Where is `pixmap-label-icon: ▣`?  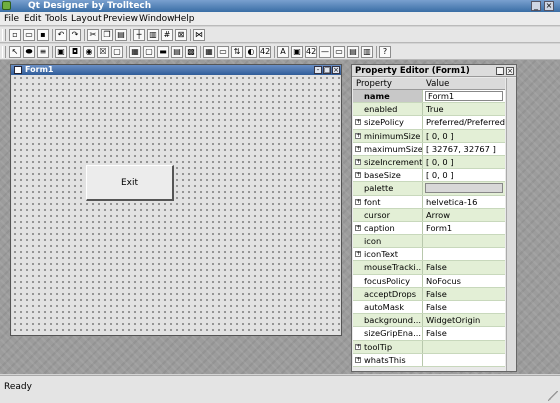 pixmap-label-icon: ▣ is located at coordinates (297, 52).